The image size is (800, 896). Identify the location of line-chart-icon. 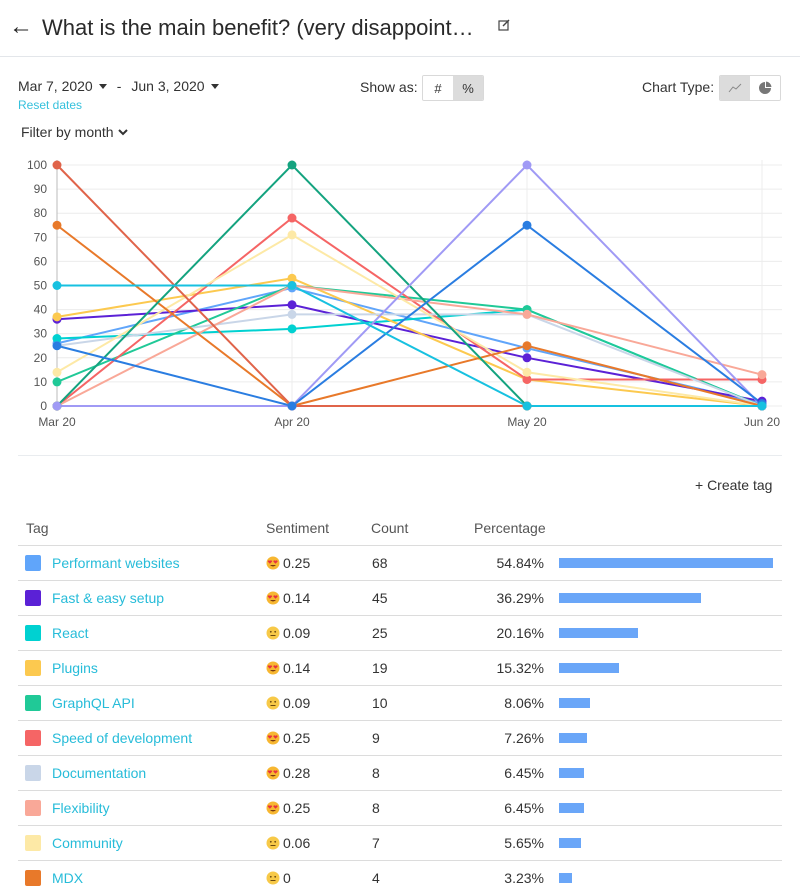
(735, 88).